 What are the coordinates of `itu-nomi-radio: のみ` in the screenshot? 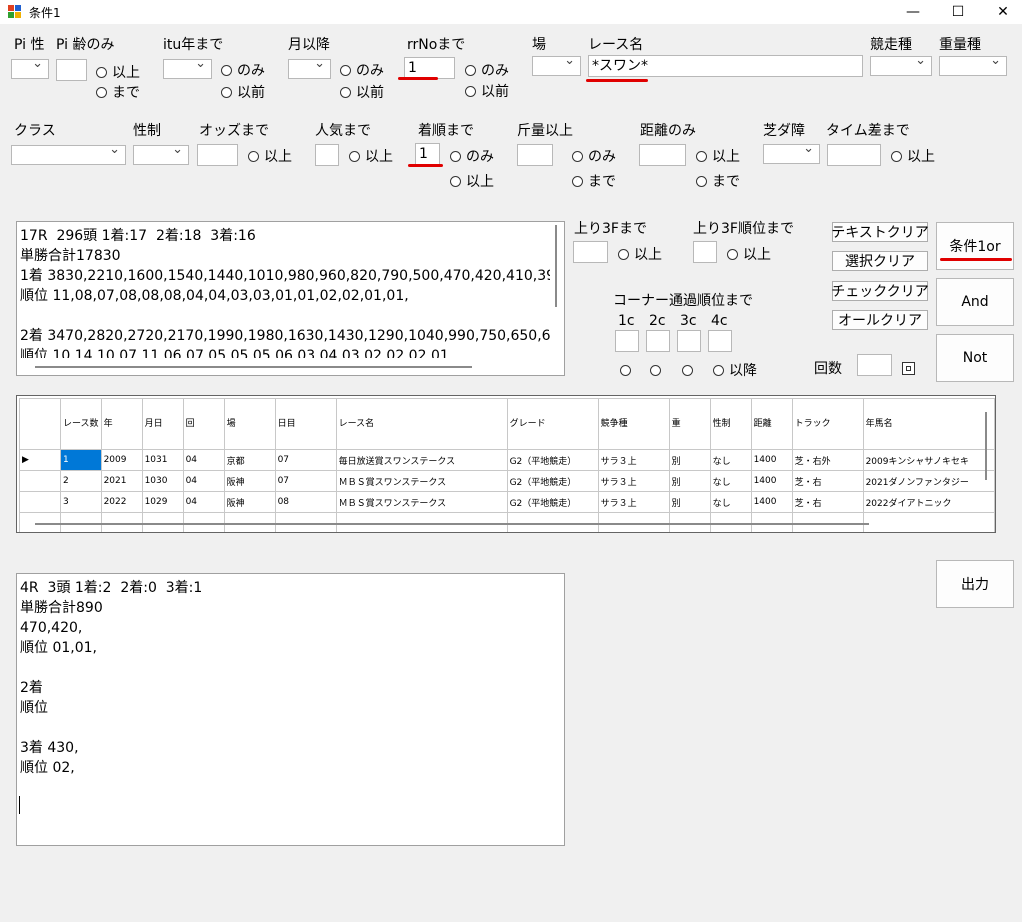 It's located at (243, 70).